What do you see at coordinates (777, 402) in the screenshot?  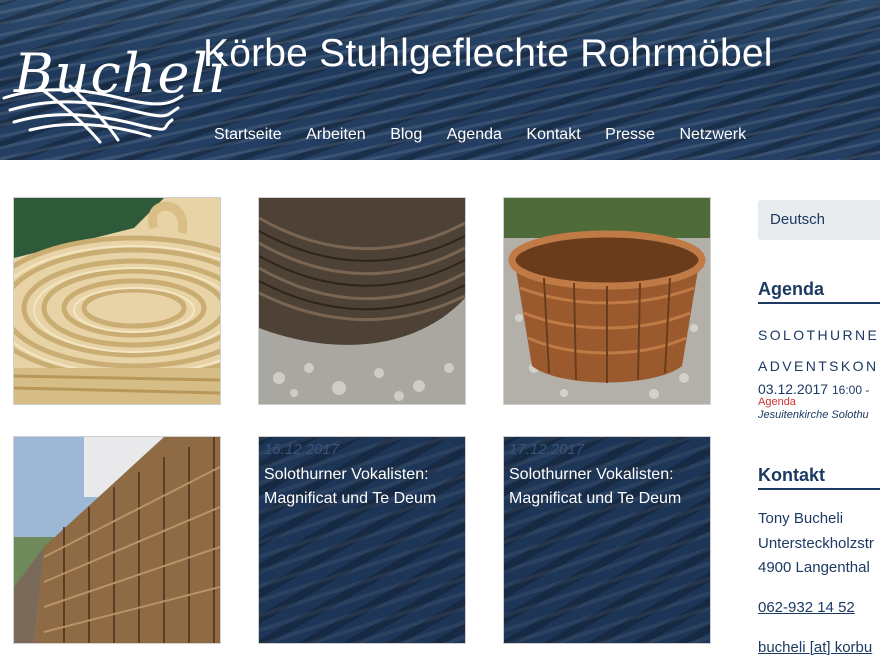 I see `agenda-event-category: Agenda` at bounding box center [777, 402].